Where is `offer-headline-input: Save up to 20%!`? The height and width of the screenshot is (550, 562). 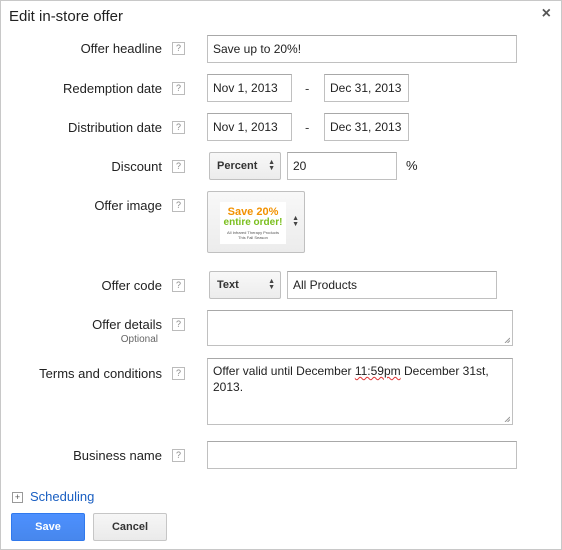
offer-headline-input: Save up to 20%! is located at coordinates (362, 49).